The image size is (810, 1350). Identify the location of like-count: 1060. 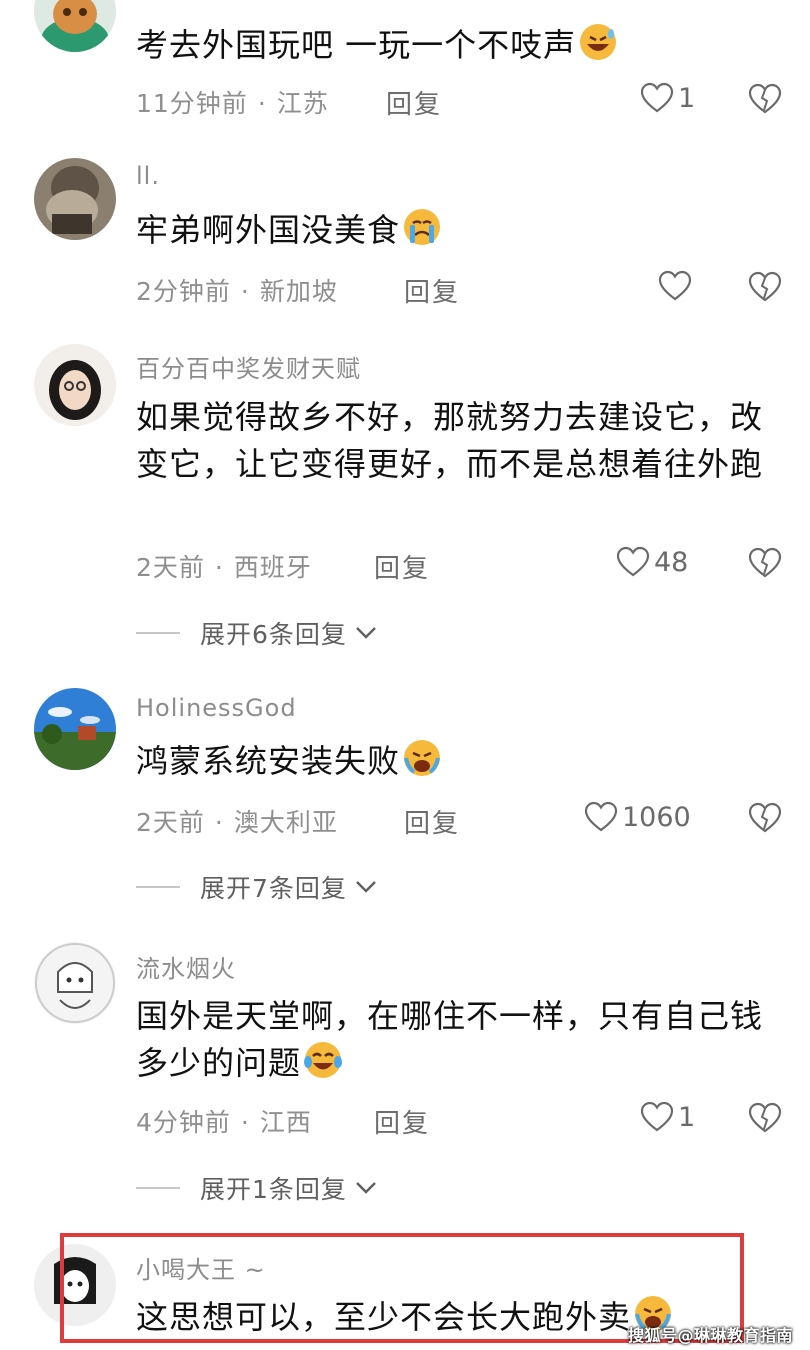
(656, 817).